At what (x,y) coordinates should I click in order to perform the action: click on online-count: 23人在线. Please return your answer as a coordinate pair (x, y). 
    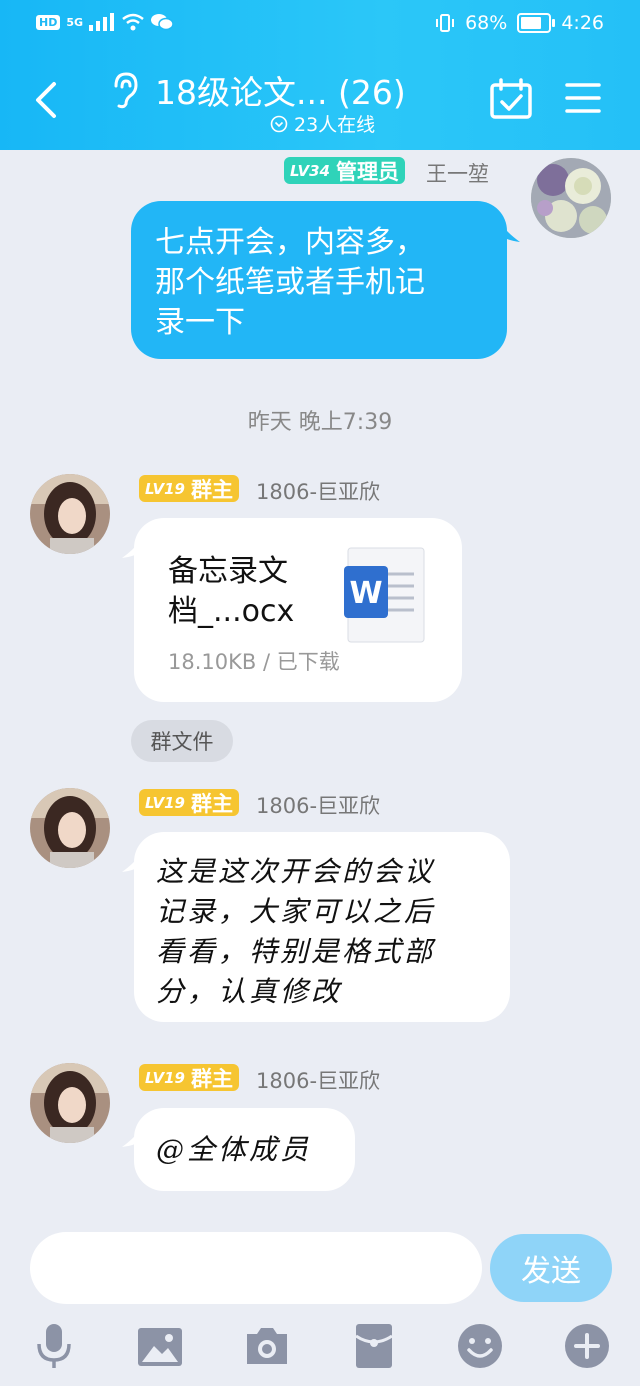
    Looking at the image, I should click on (322, 123).